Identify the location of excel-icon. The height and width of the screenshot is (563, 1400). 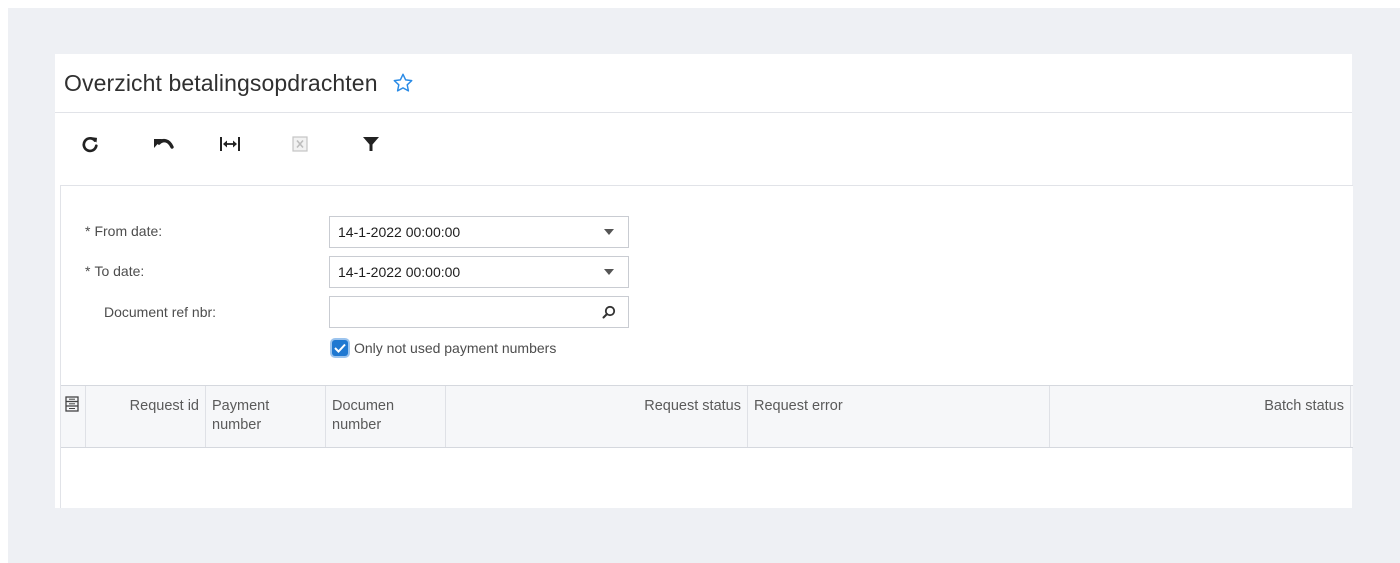
(300, 146).